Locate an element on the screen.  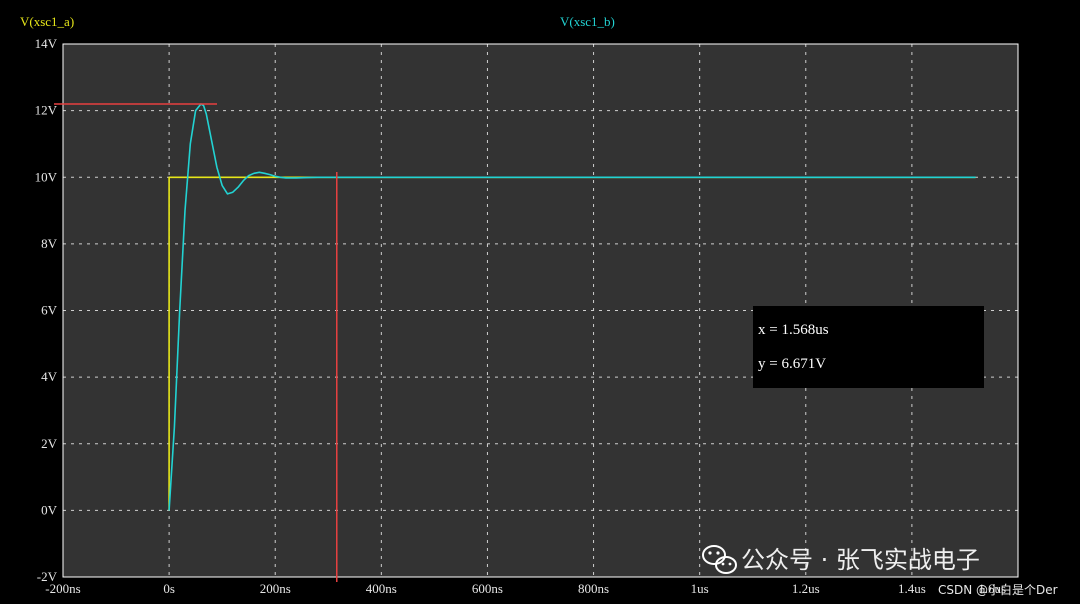
x-tick-label: 1.4us is located at coordinates (912, 588).